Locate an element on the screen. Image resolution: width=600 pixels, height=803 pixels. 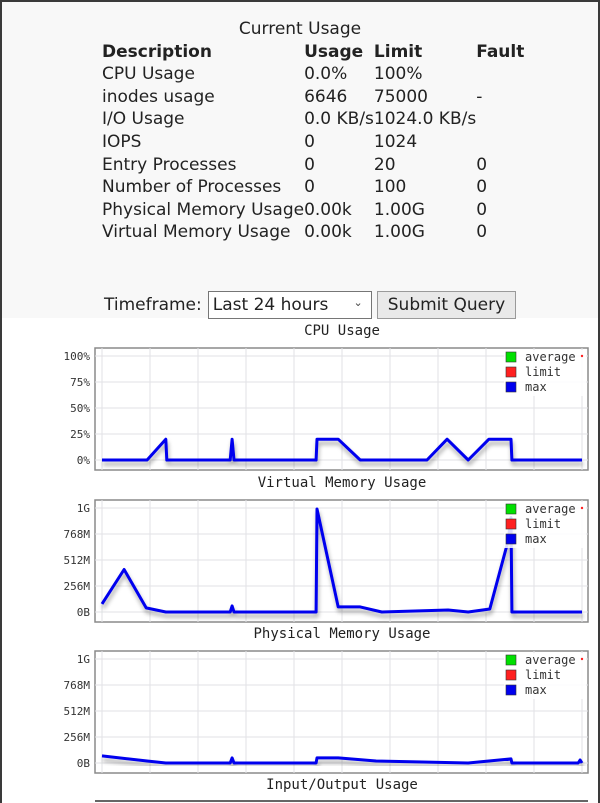
cell-description: I/O Usage is located at coordinates (143, 119).